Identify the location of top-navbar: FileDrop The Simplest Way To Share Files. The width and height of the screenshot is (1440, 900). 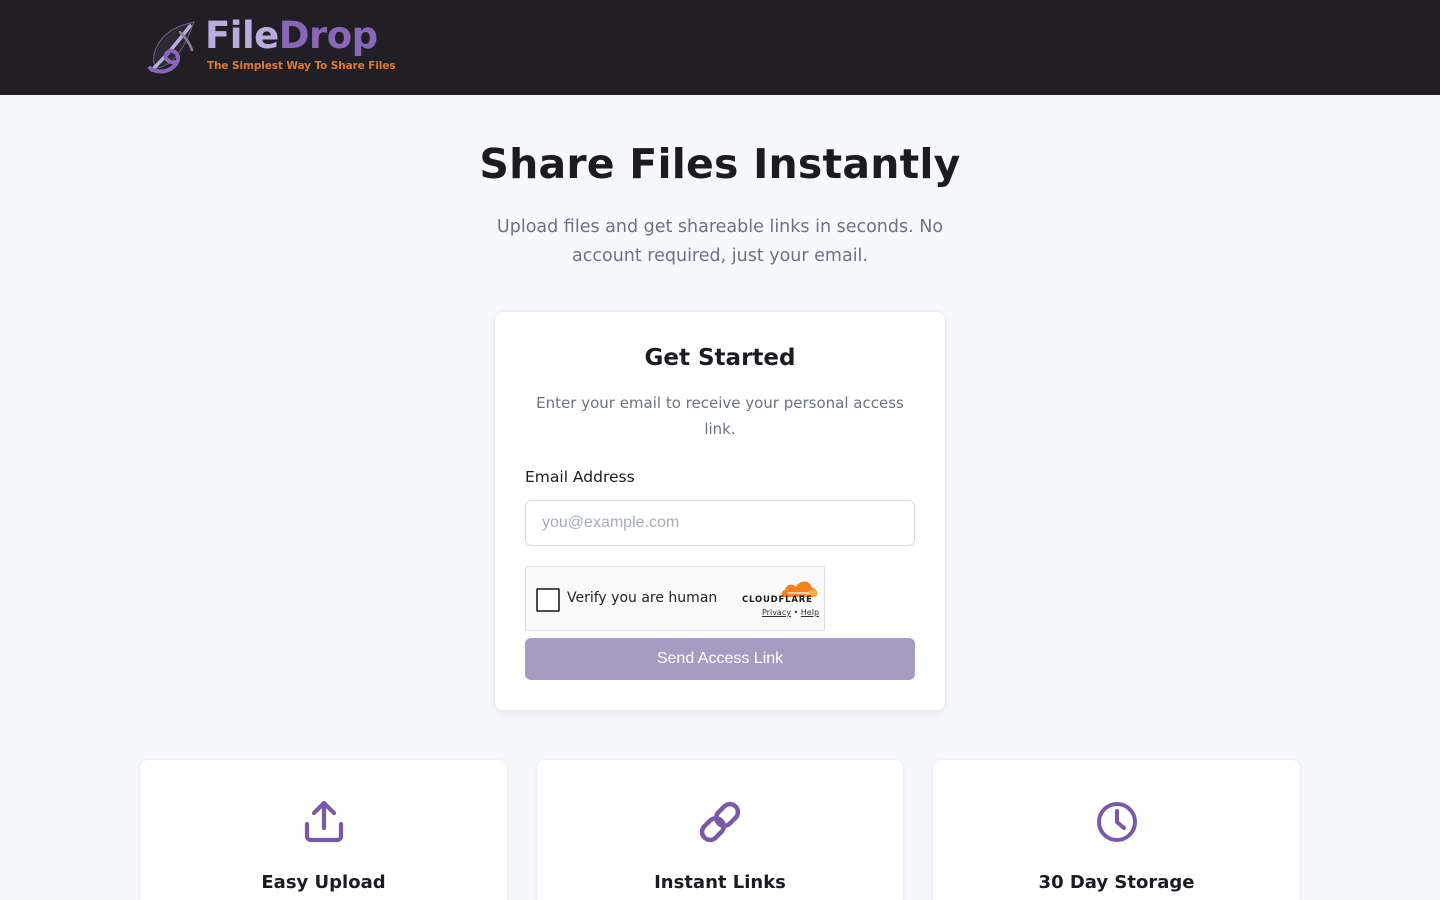
(720, 47).